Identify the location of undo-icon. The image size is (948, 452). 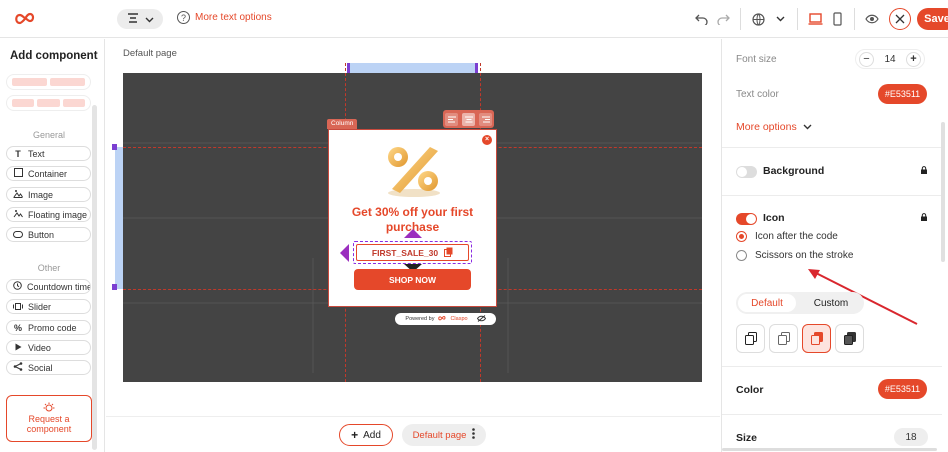
(701, 19).